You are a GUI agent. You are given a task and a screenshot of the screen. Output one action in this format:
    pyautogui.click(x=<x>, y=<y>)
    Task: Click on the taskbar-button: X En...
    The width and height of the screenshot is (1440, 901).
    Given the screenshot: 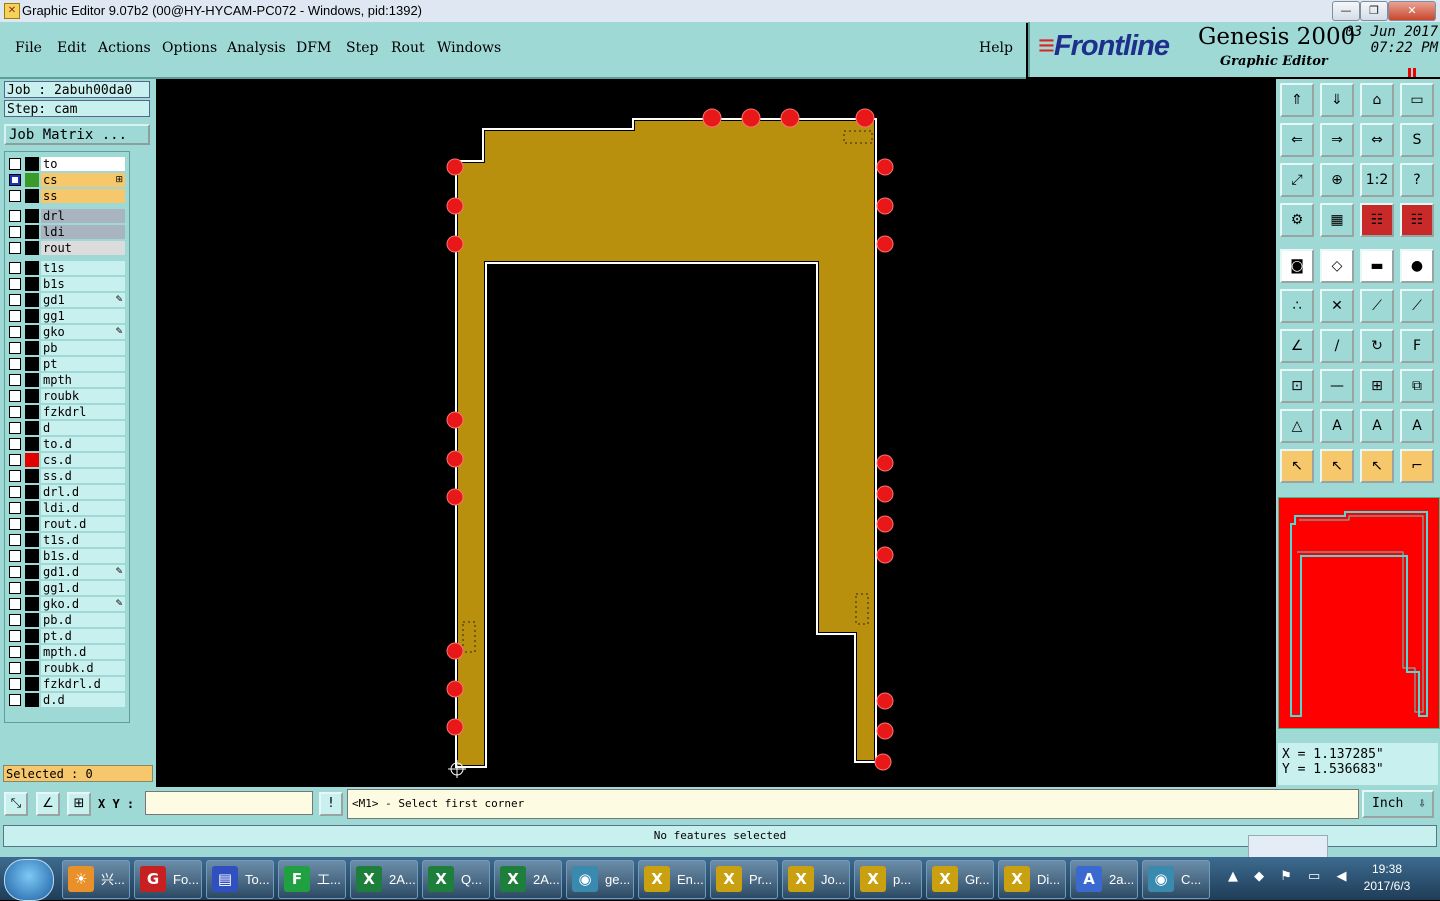 What is the action you would take?
    pyautogui.click(x=672, y=879)
    